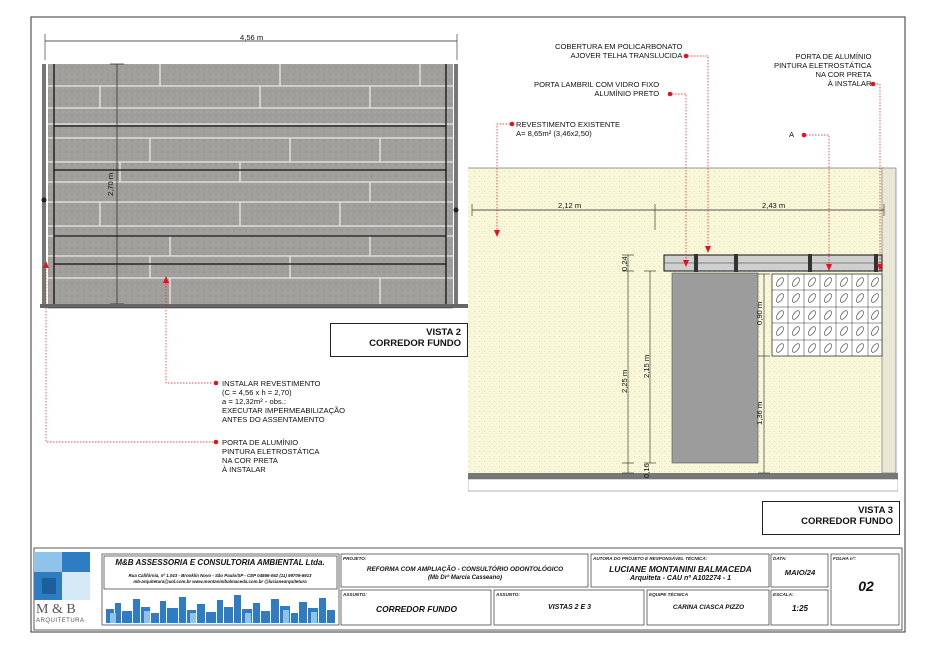 The image size is (929, 653). Describe the element at coordinates (416, 609) in the screenshot. I see `assunto-value: CORREDOR FUNDO` at that location.